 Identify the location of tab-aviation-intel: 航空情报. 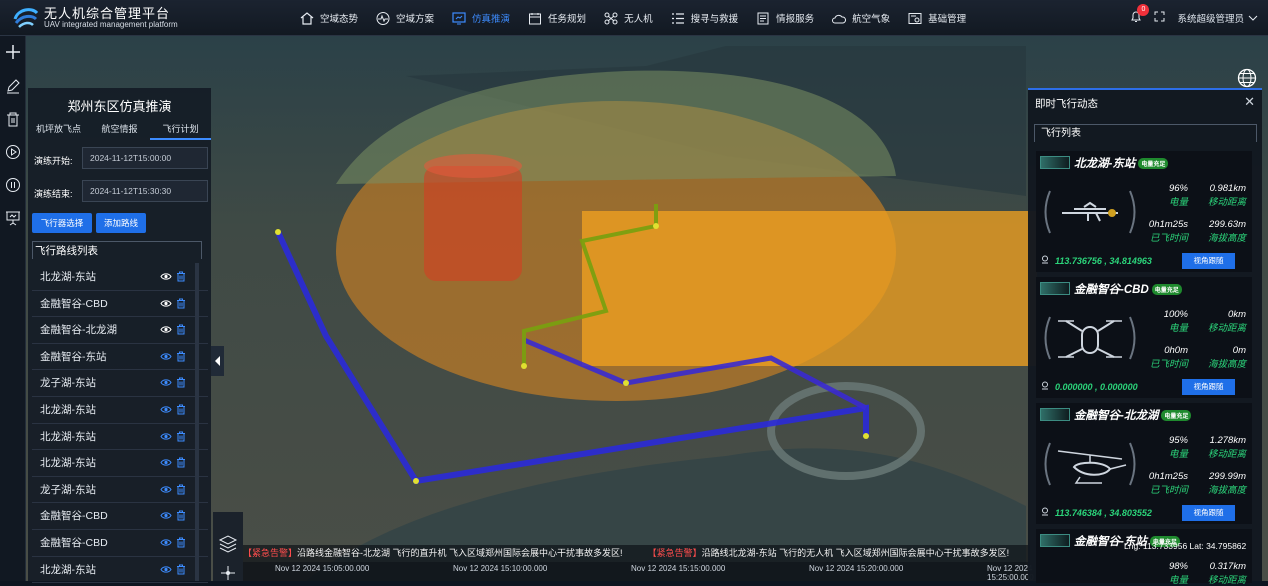
(119, 131).